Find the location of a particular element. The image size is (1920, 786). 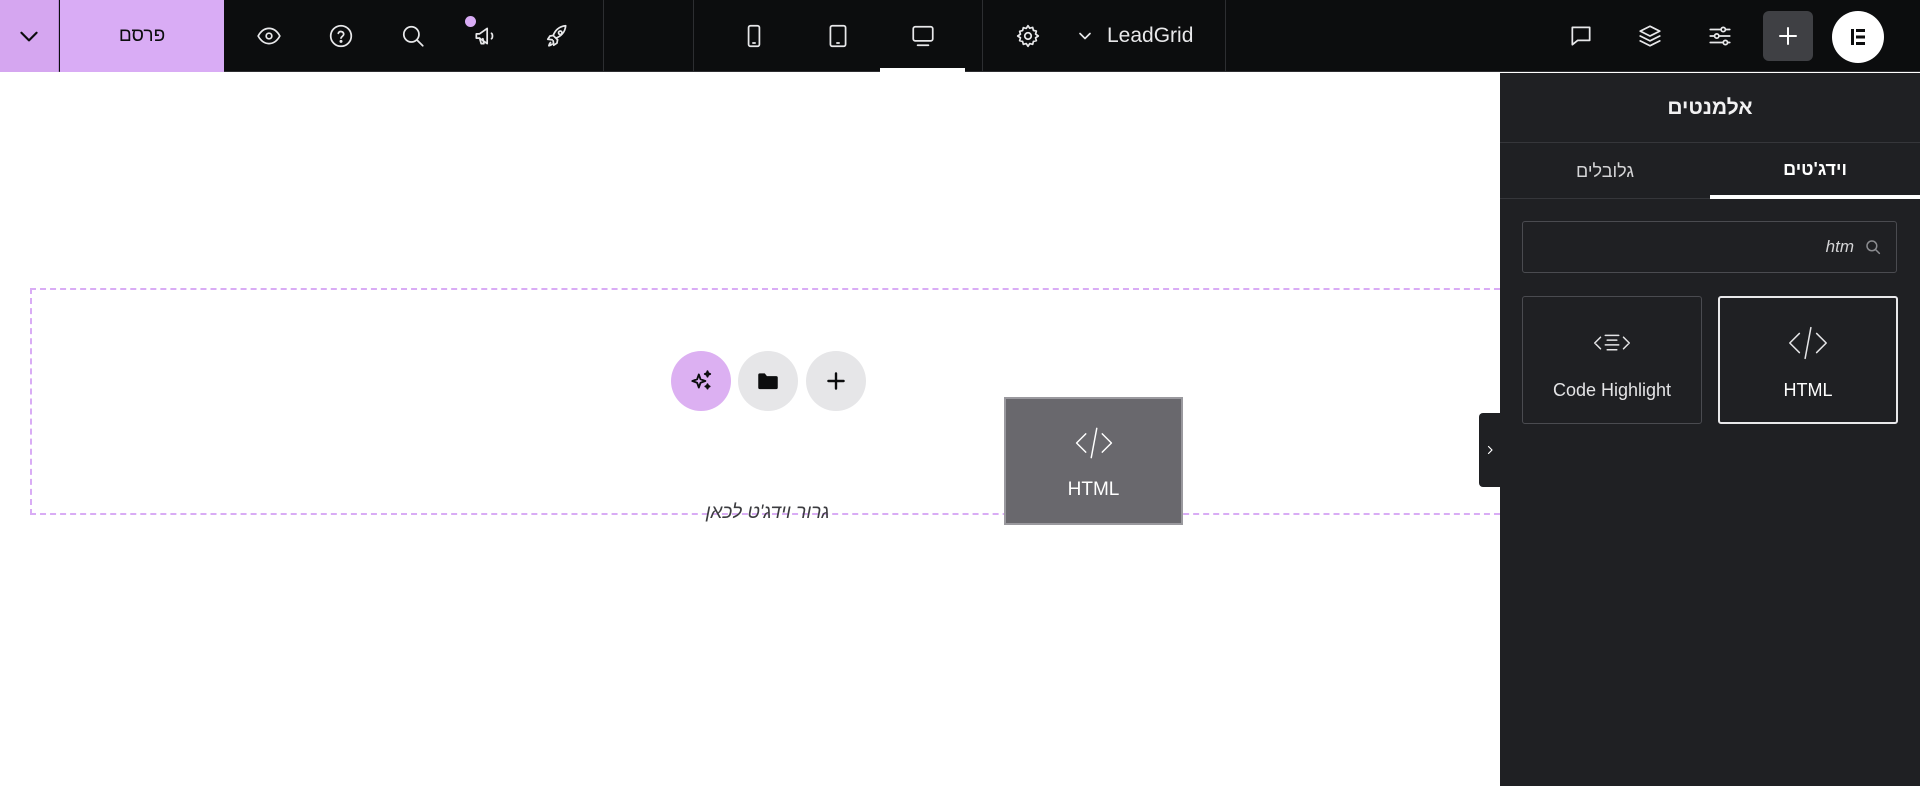

widget-card-label: Code Highlight is located at coordinates (1612, 389).